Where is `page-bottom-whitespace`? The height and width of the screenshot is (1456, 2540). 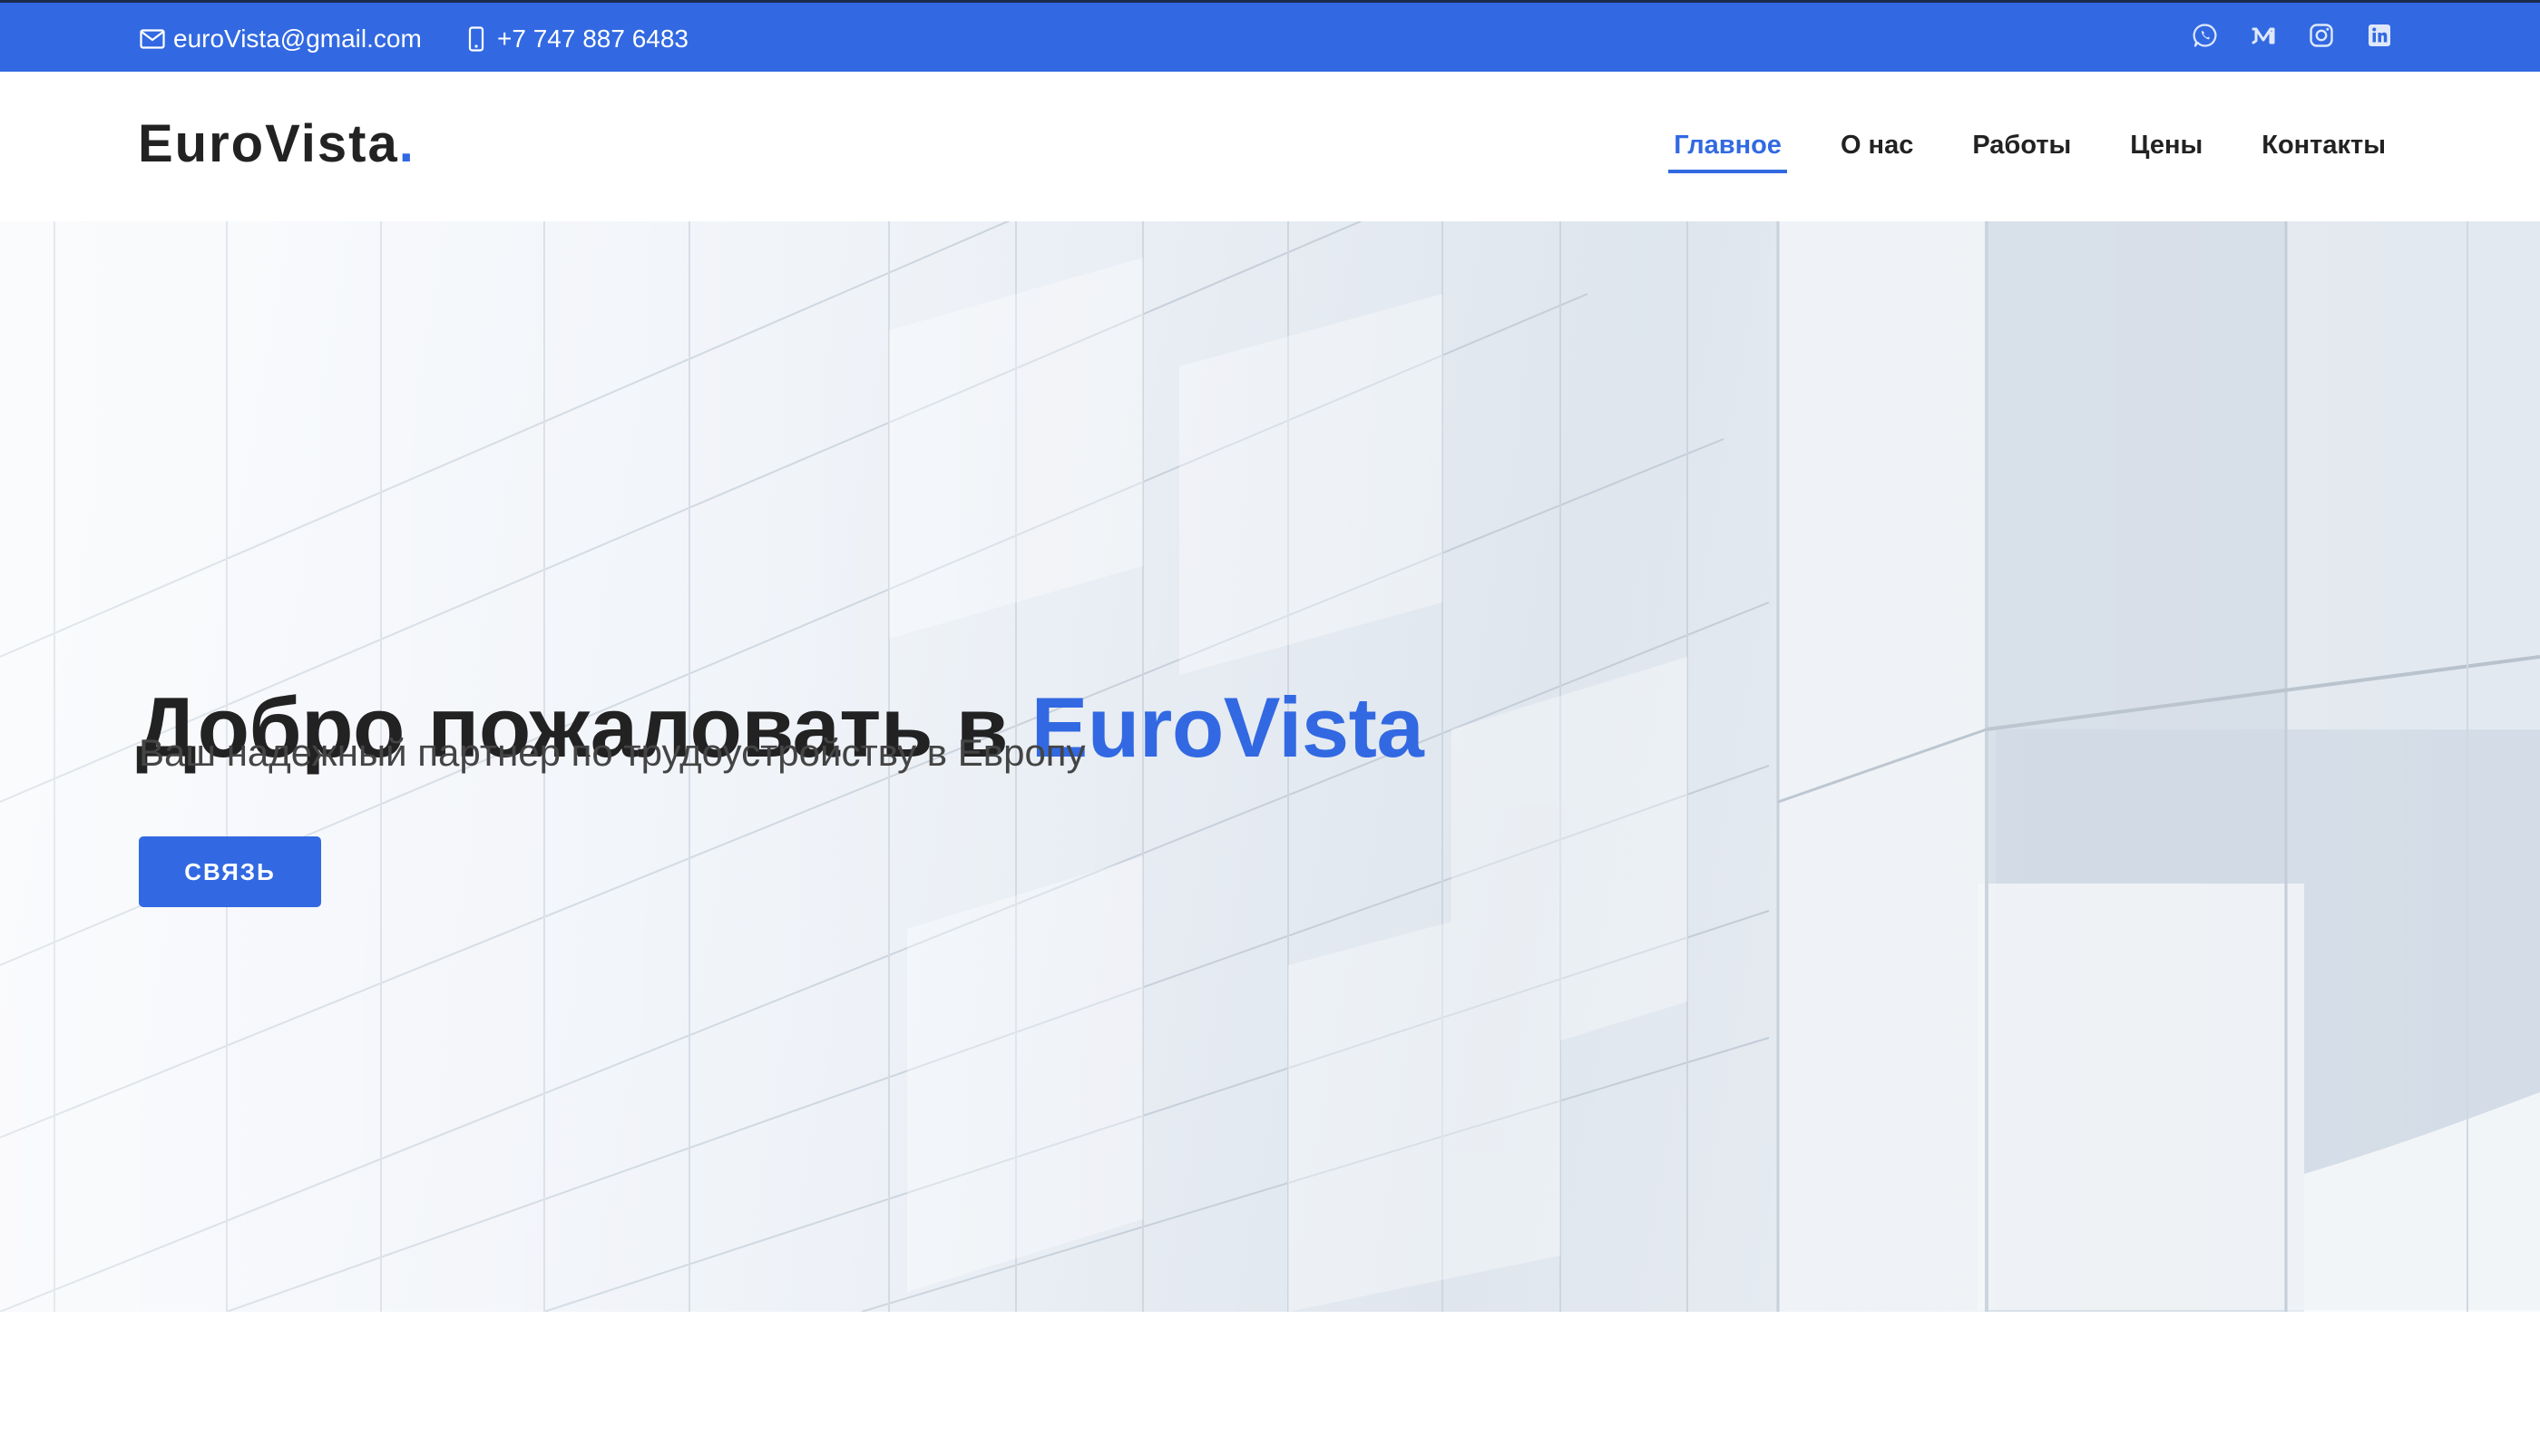
page-bottom-whitespace is located at coordinates (1270, 1384).